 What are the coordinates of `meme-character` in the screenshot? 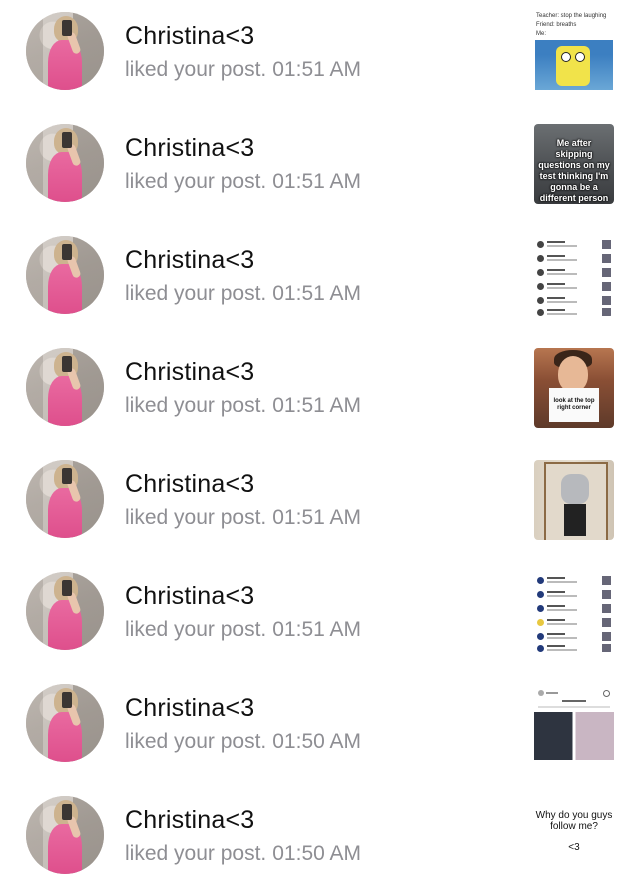 It's located at (573, 66).